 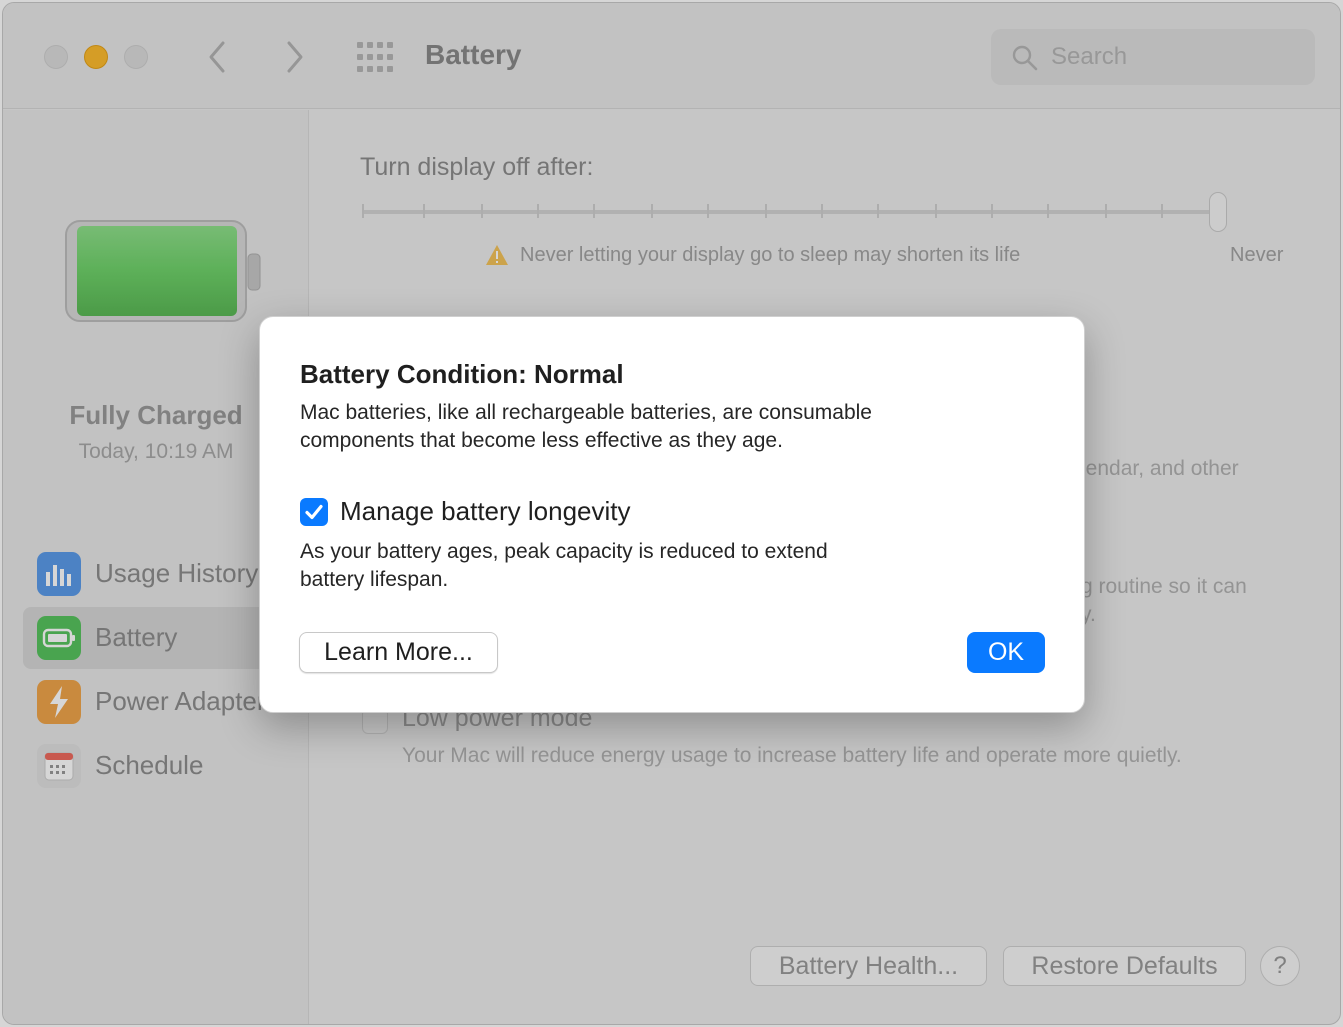 I want to click on dialog-title: Battery Condition: Normal, so click(x=462, y=374).